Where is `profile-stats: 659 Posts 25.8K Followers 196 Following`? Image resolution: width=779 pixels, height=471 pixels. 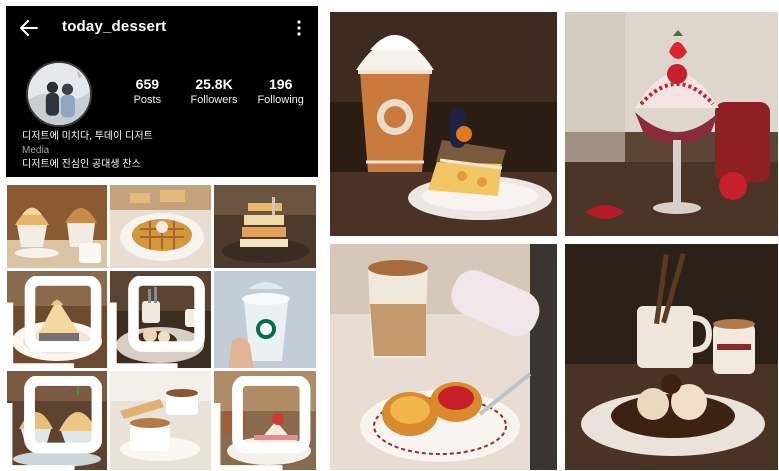 profile-stats: 659 Posts 25.8K Followers 196 Following is located at coordinates (214, 96).